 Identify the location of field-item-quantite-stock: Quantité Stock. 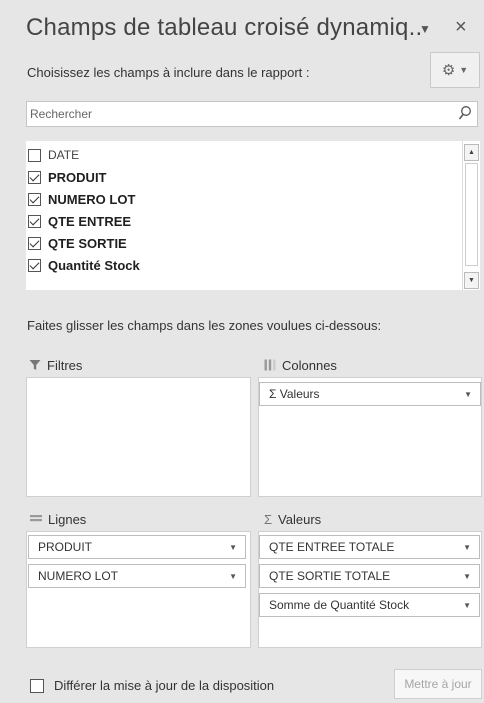
(83, 265).